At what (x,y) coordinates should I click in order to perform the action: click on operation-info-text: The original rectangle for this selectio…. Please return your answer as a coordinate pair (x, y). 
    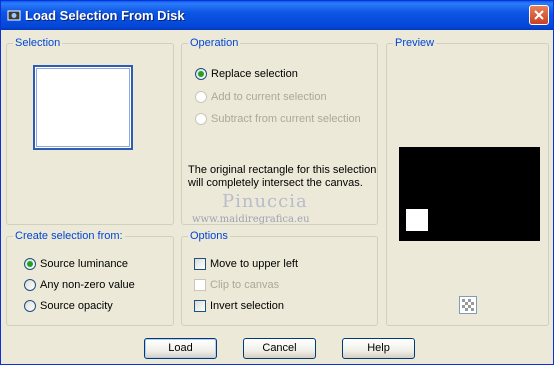
    Looking at the image, I should click on (282, 176).